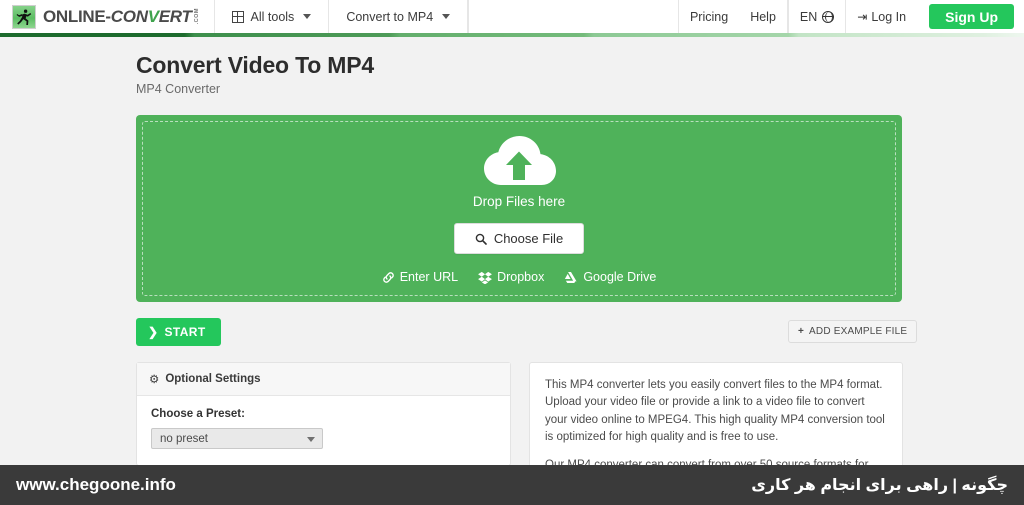 This screenshot has height=505, width=1024. I want to click on link-pricing: Pricing, so click(709, 16).